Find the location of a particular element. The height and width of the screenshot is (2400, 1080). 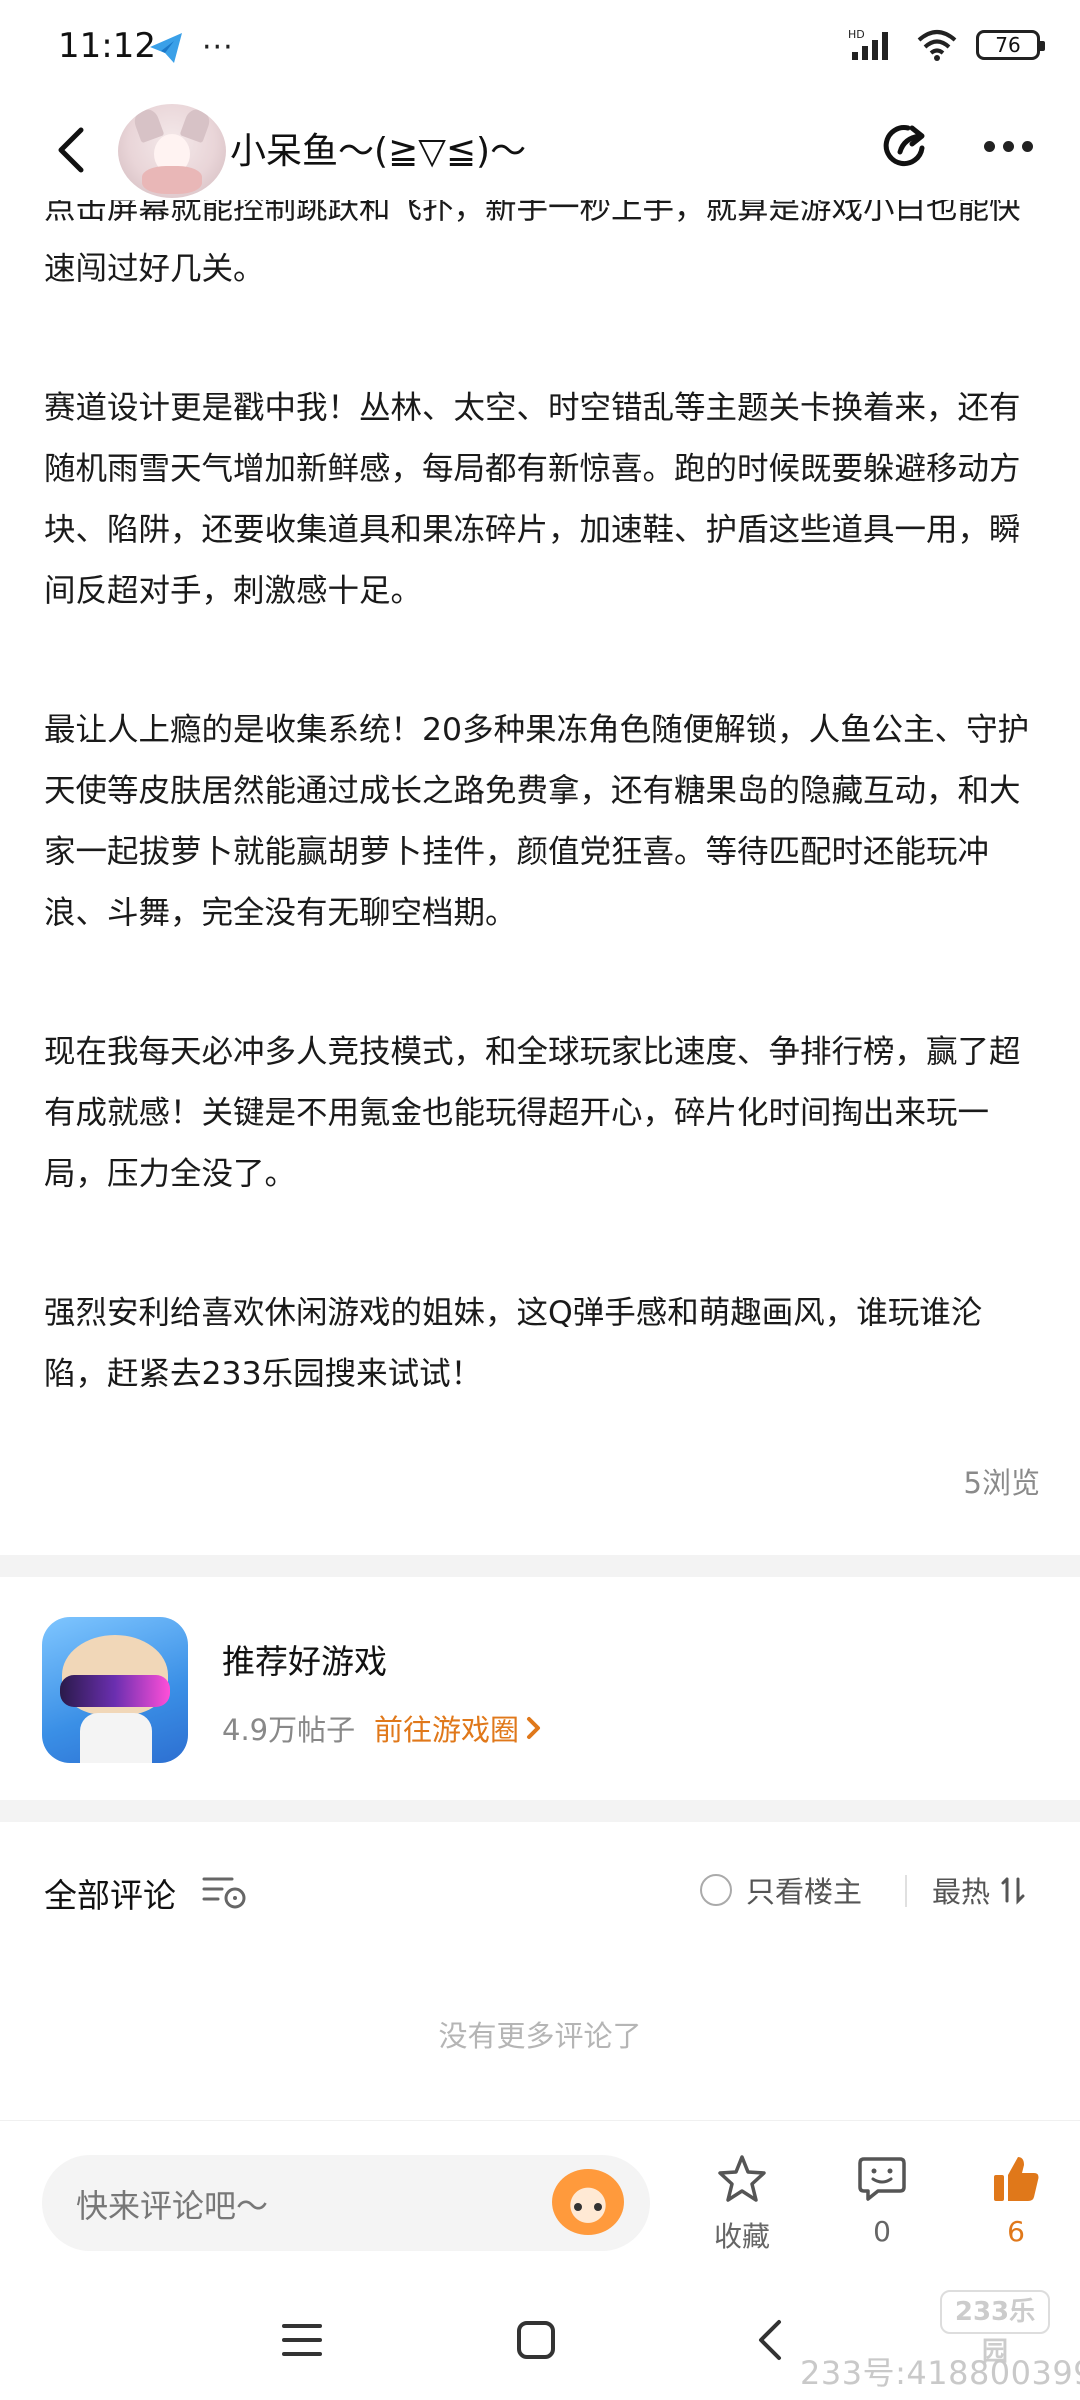

bottom-action-bar: 快来评论吧～ 收藏 0 6 is located at coordinates (540, 2195).